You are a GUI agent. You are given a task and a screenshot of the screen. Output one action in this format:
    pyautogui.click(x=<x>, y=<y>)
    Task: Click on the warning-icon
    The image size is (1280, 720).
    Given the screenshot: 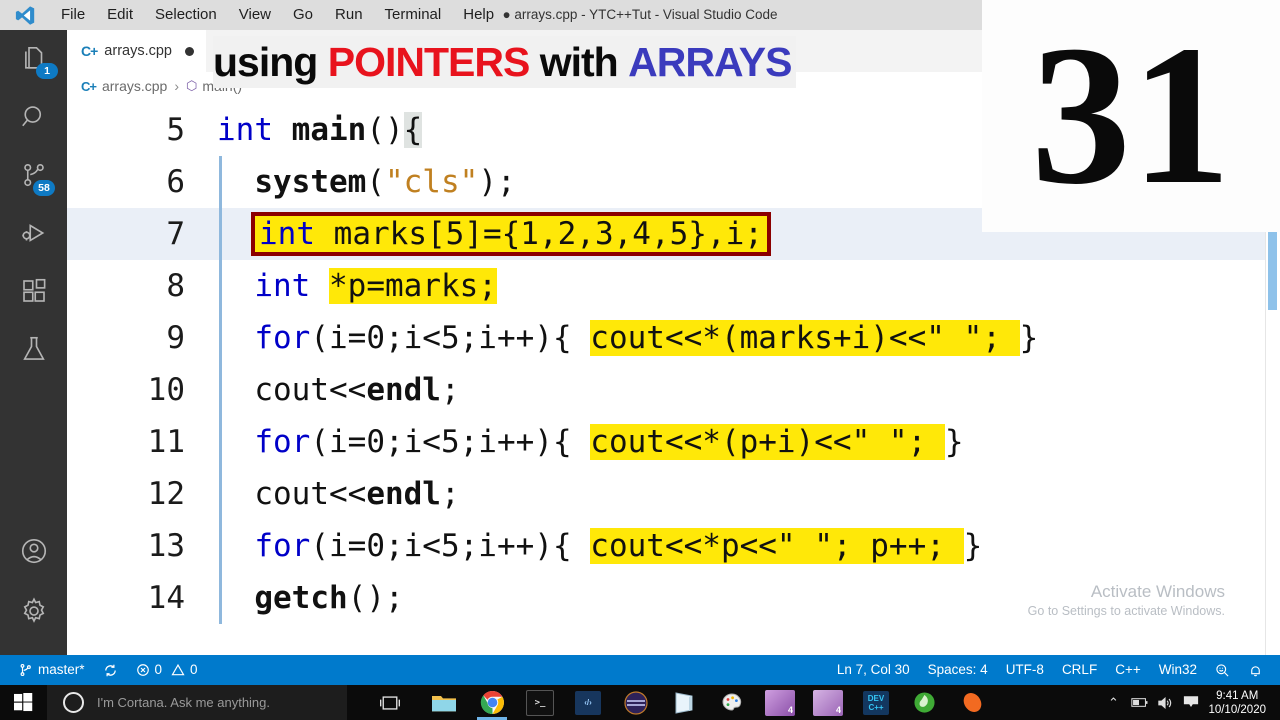 What is the action you would take?
    pyautogui.click(x=178, y=669)
    